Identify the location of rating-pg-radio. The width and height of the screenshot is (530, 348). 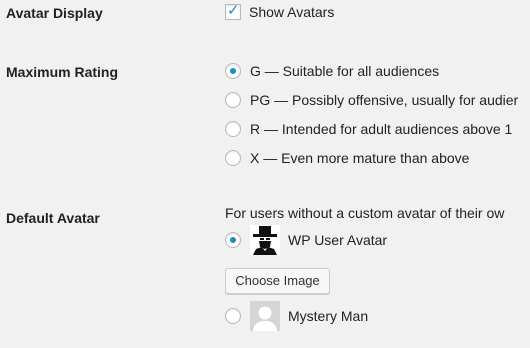
(233, 100).